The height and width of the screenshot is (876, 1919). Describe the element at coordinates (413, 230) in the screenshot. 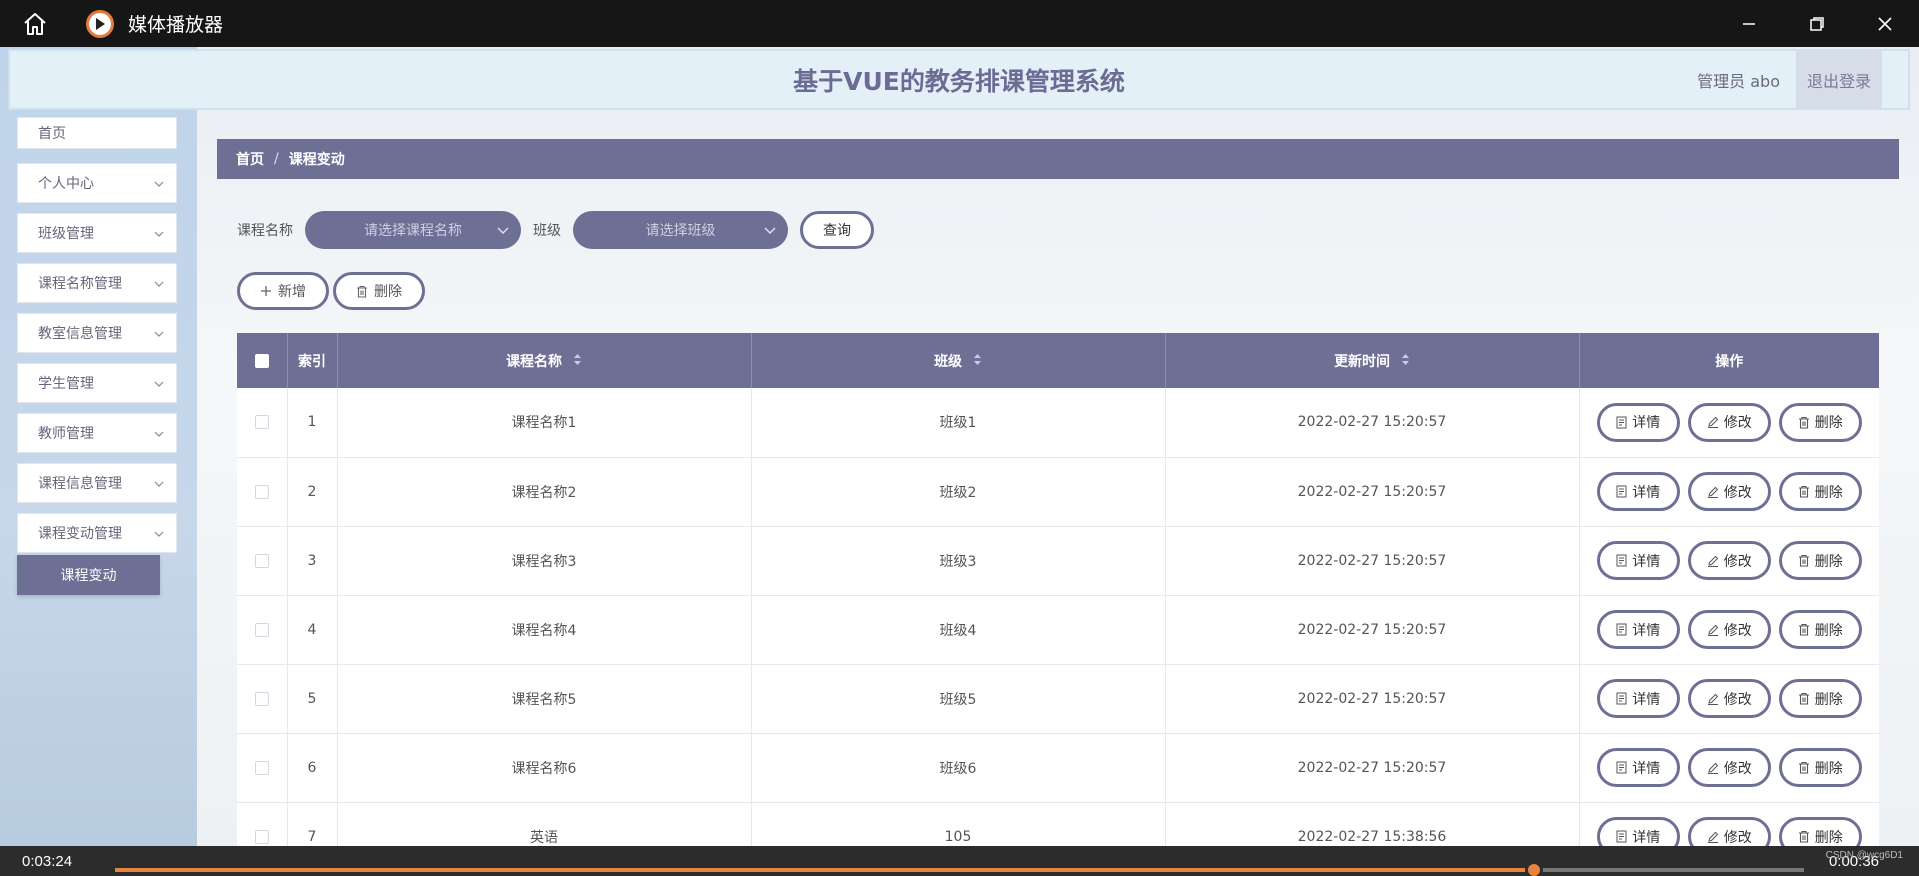

I see `course-name-select: 请选择课程名称` at that location.